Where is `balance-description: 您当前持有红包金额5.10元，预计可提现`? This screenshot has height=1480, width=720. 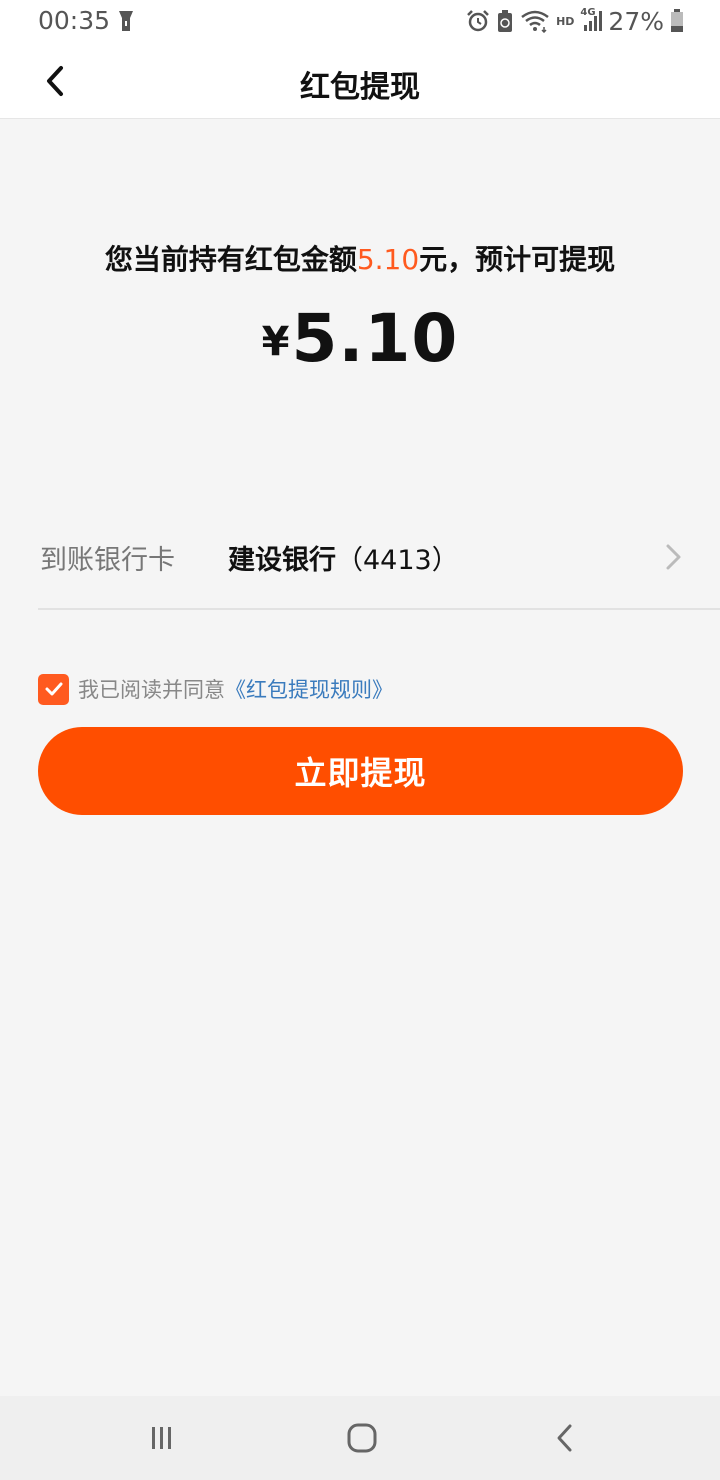
balance-description: 您当前持有红包金额5.10元，预计可提现 is located at coordinates (360, 258).